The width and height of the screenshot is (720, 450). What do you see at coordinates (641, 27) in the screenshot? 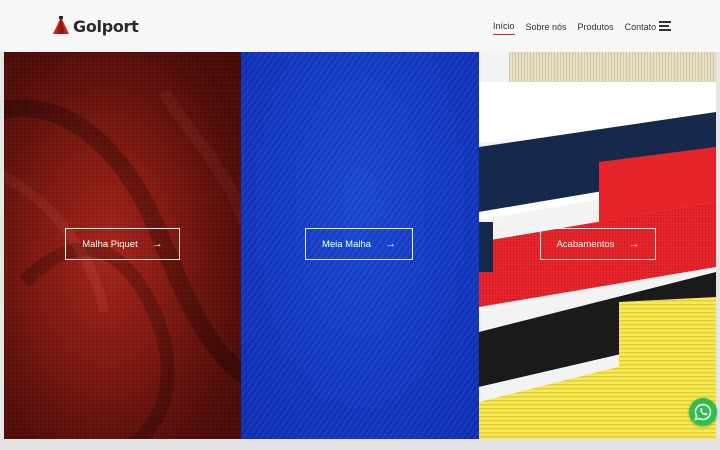
I see `nav-item-contato: Contato` at bounding box center [641, 27].